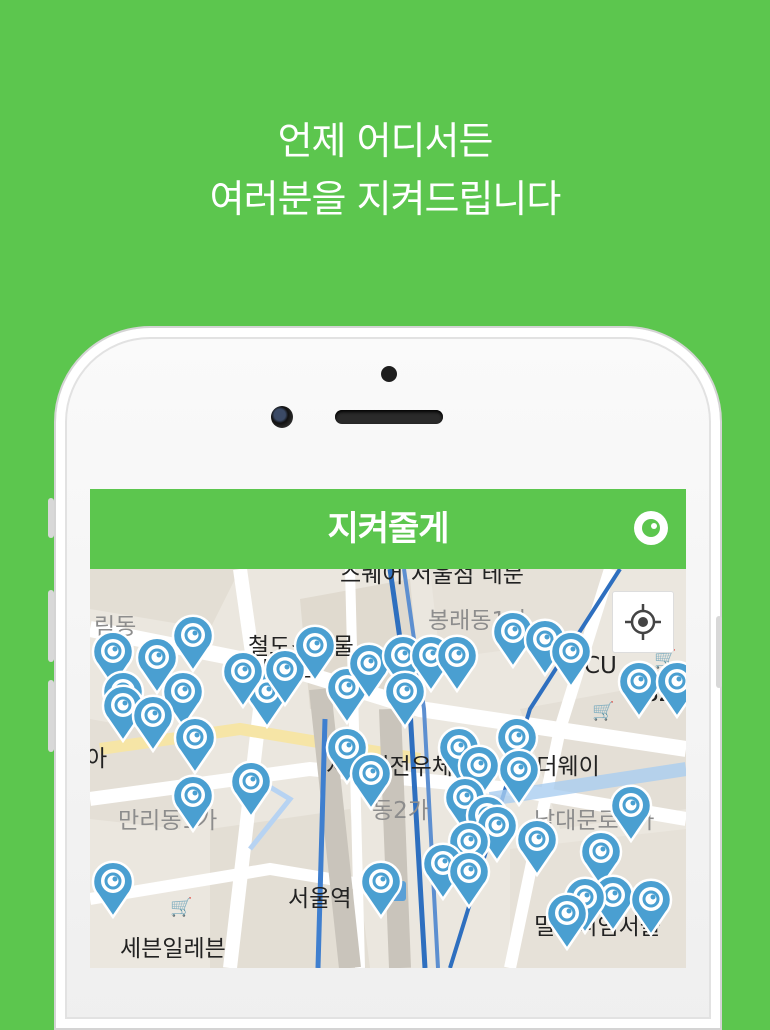 Image resolution: width=770 pixels, height=1030 pixels. What do you see at coordinates (385, 199) in the screenshot?
I see `headline-line-2: 여러분을 지켜드립니다` at bounding box center [385, 199].